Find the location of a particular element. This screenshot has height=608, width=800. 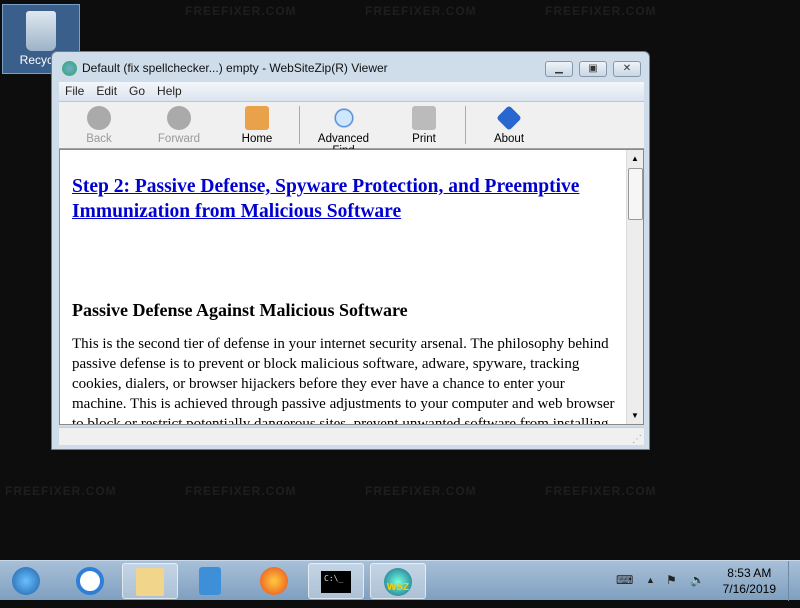

scroll-up-icon: ▲ is located at coordinates (635, 158).